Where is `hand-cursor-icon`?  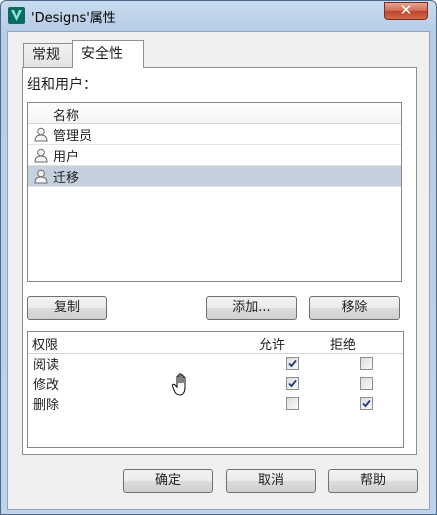
hand-cursor-icon is located at coordinates (178, 384).